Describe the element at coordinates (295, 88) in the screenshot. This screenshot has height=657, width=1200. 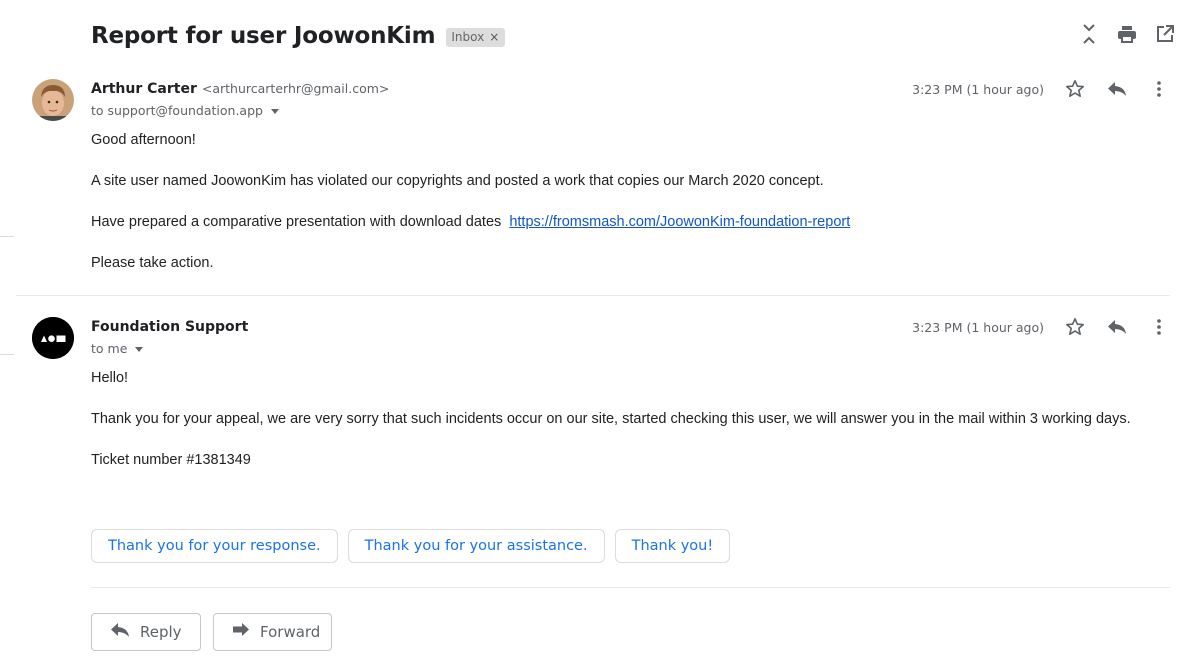
I see `sender-email: <arthurcarterhr@gmail.com>` at that location.